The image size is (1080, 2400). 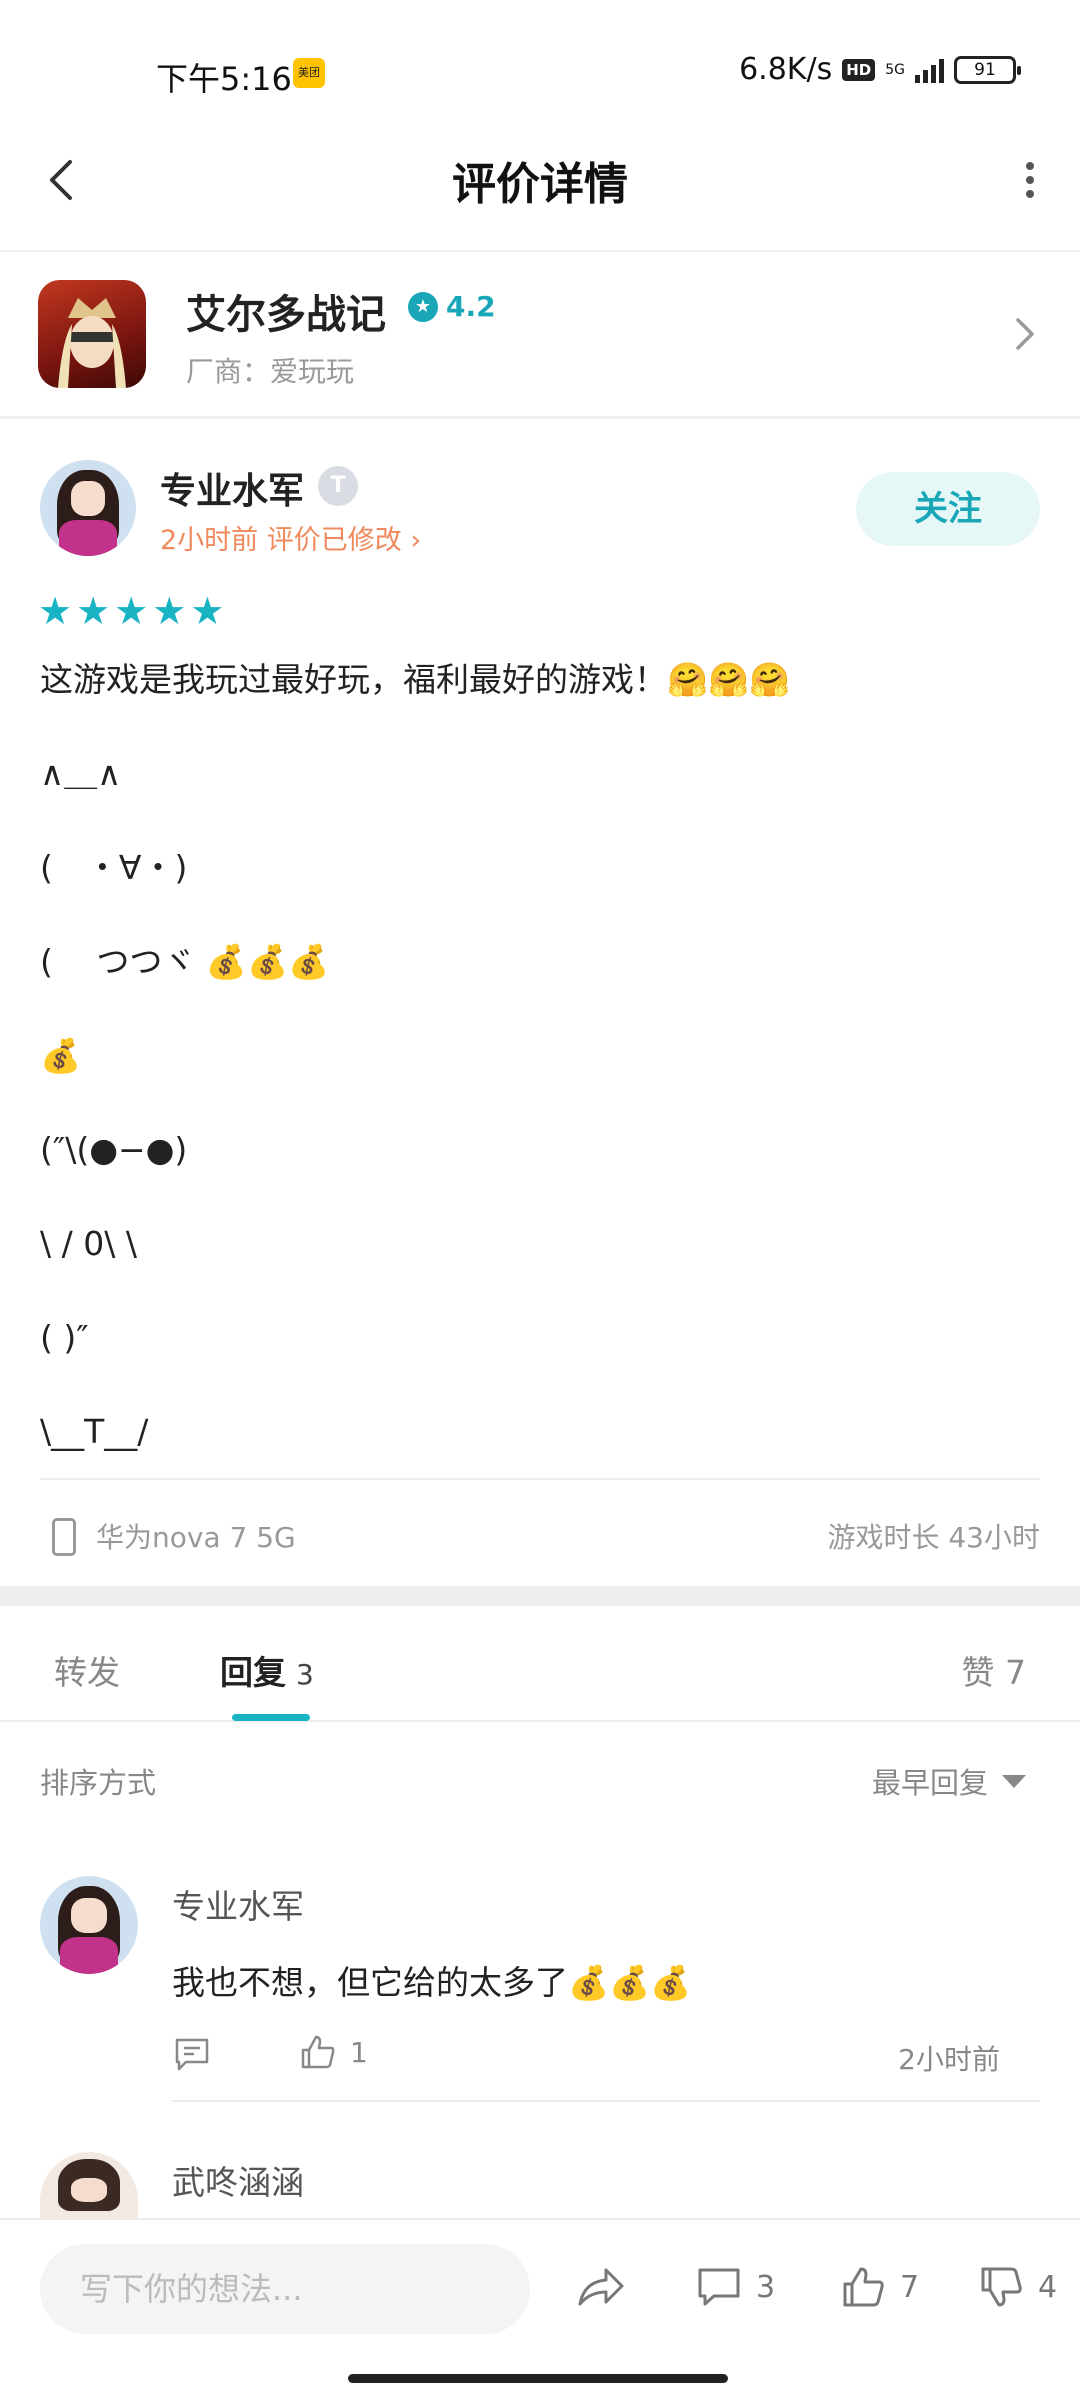 I want to click on review-line: ( )″, so click(x=64, y=1337).